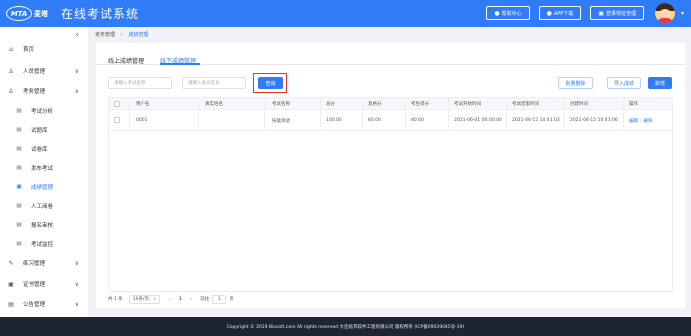 This screenshot has width=691, height=336. Describe the element at coordinates (180, 64) in the screenshot. I see `active-tab-indicator` at that location.